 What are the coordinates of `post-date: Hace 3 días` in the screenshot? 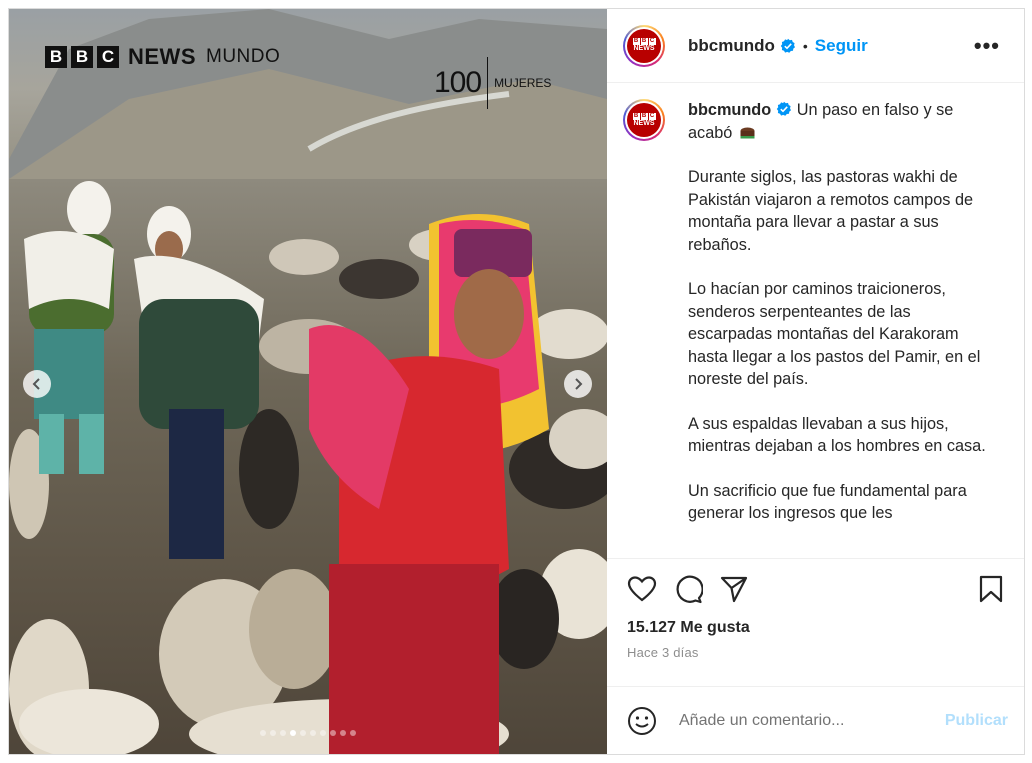 It's located at (817, 652).